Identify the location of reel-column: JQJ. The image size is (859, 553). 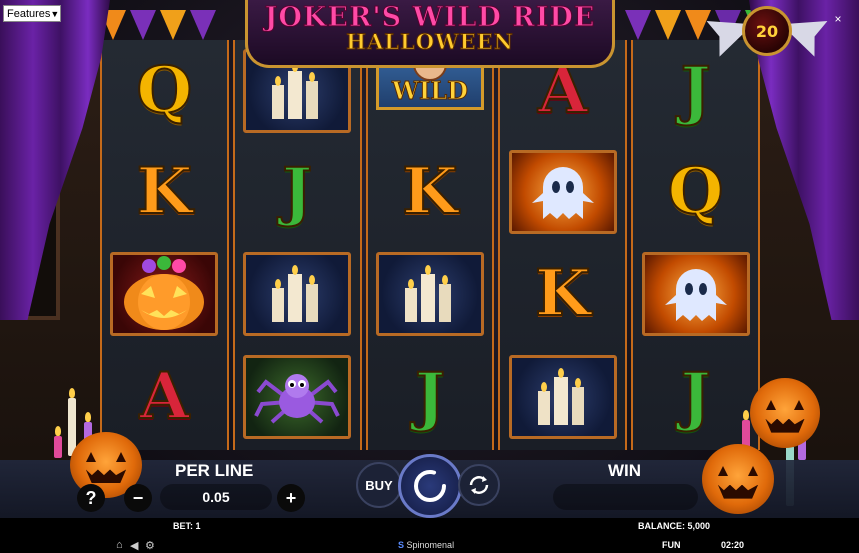
(695, 245).